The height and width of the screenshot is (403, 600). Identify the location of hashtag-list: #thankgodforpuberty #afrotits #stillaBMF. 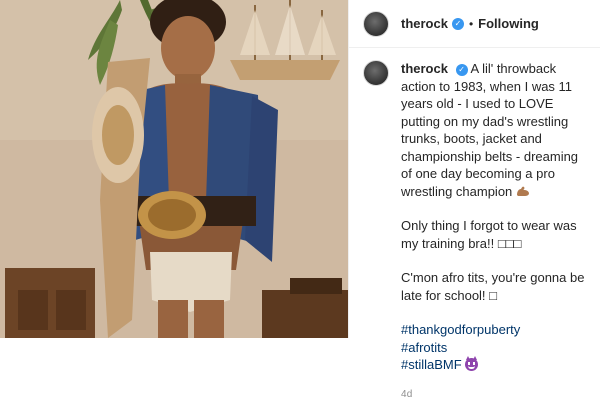
(493, 347).